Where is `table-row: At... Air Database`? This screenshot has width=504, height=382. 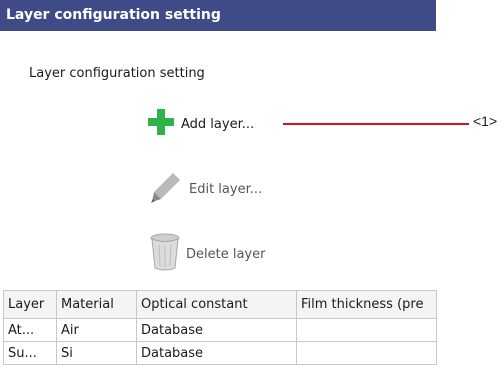 table-row: At... Air Database is located at coordinates (220, 330).